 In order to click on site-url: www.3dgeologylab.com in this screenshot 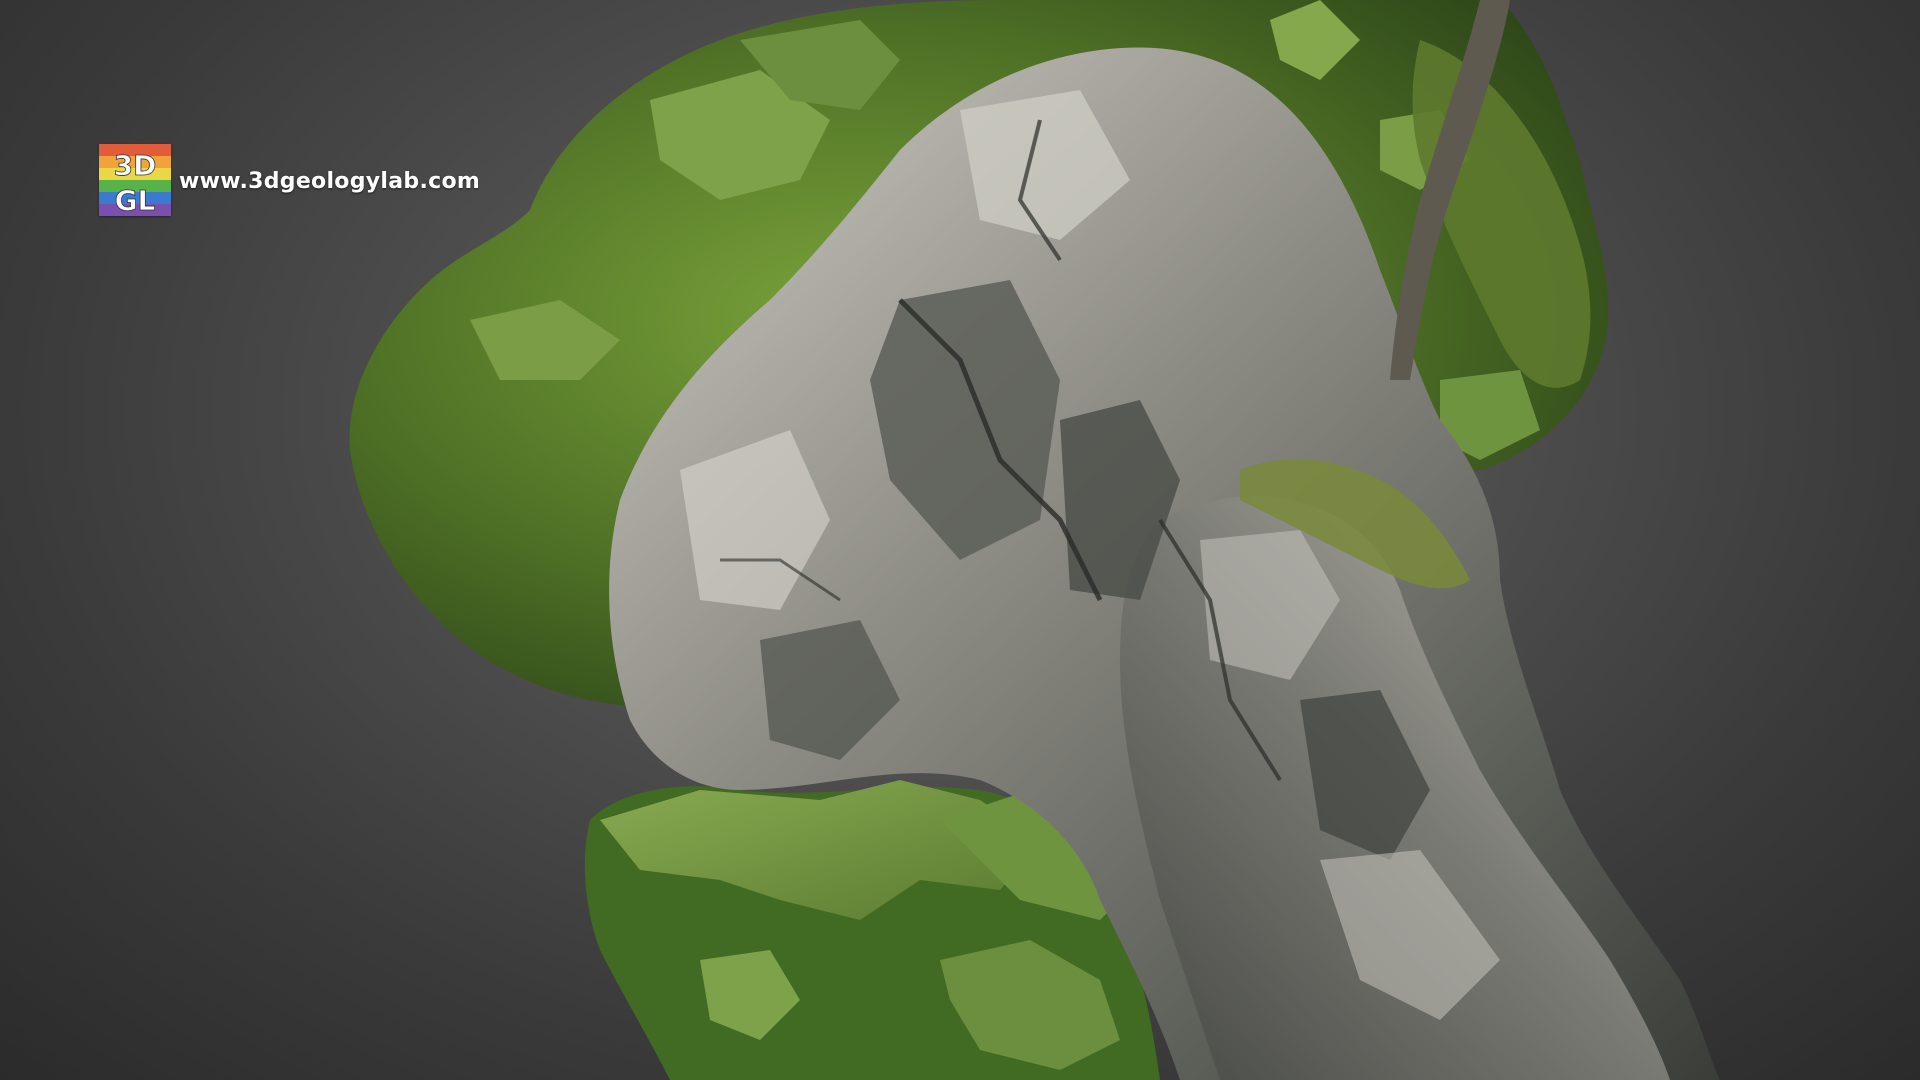, I will do `click(330, 181)`.